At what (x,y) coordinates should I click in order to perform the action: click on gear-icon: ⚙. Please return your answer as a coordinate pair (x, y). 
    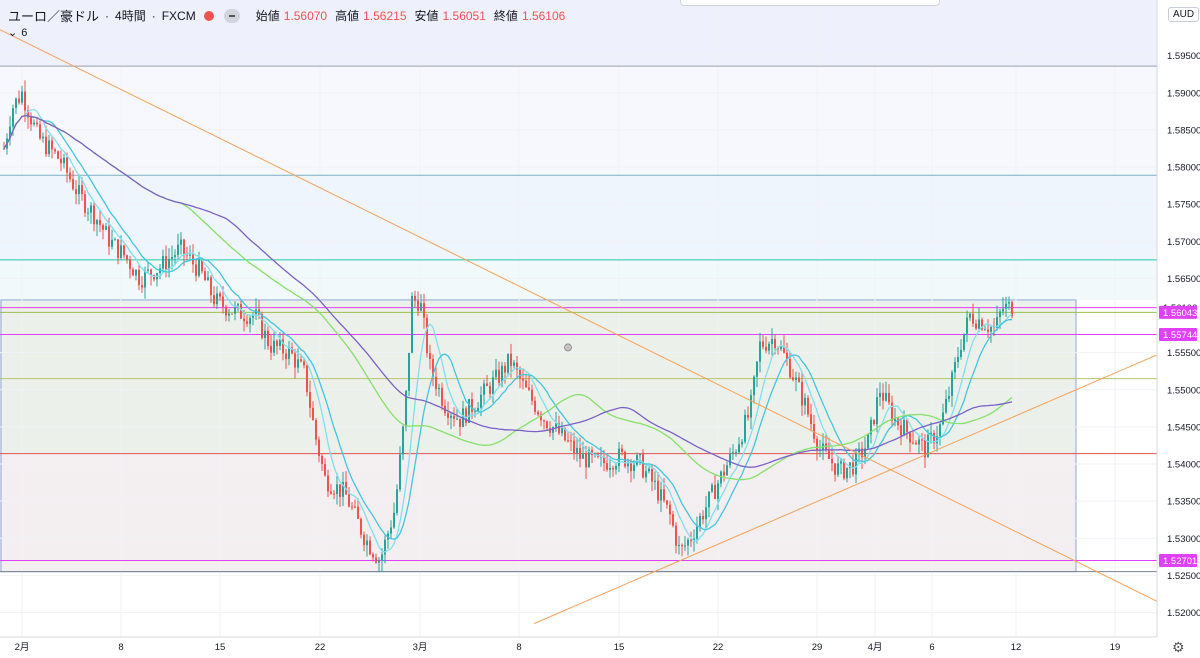
    Looking at the image, I should click on (1178, 647).